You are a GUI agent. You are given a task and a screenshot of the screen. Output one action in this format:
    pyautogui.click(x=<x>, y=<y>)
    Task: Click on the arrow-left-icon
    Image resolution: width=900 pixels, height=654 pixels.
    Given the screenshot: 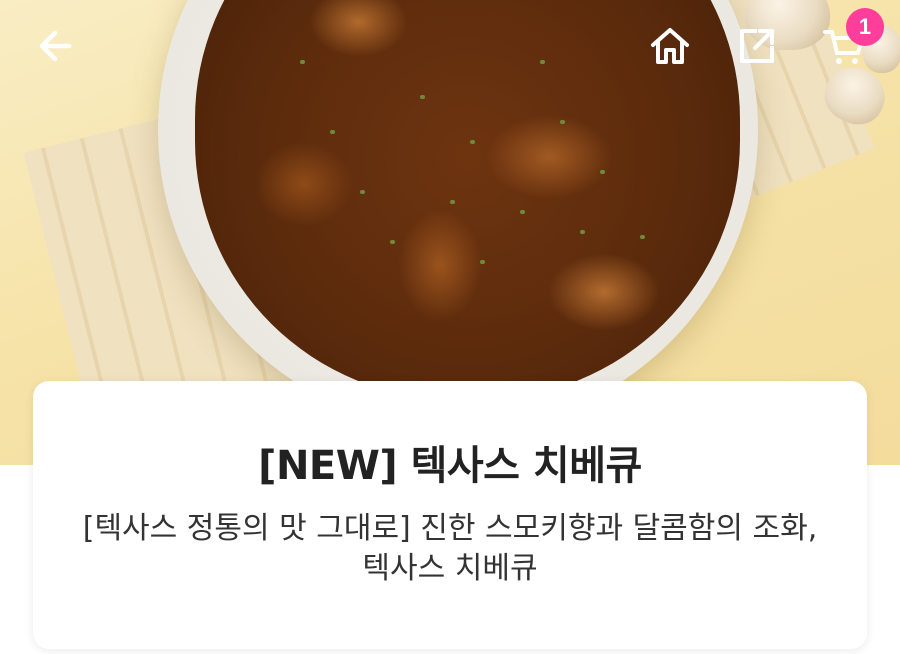 What is the action you would take?
    pyautogui.click(x=55, y=46)
    